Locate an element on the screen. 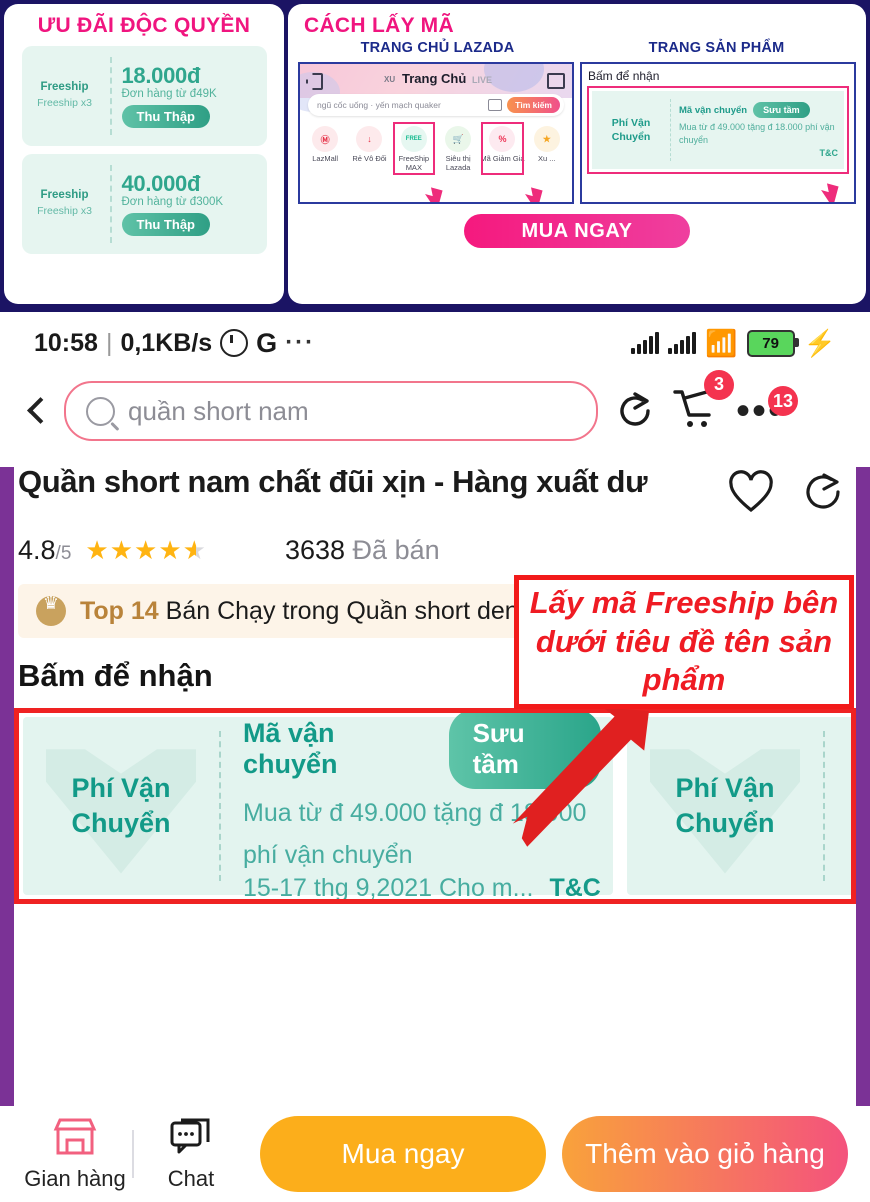  alarm-icon is located at coordinates (234, 343).